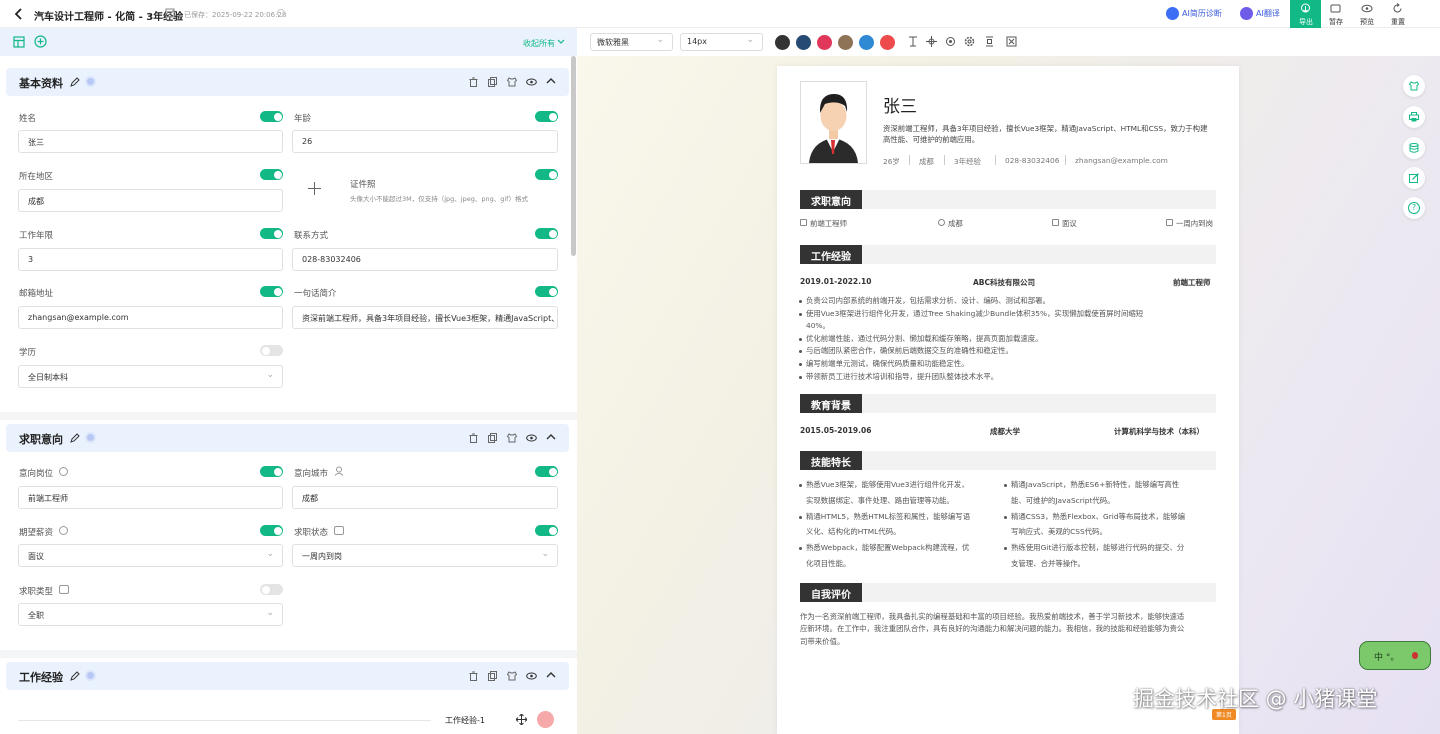 The height and width of the screenshot is (734, 1440). I want to click on photo-hint: 头像大小不能超过3M，仅支持（jpg、jpeg、png、gif）格式, so click(439, 199).